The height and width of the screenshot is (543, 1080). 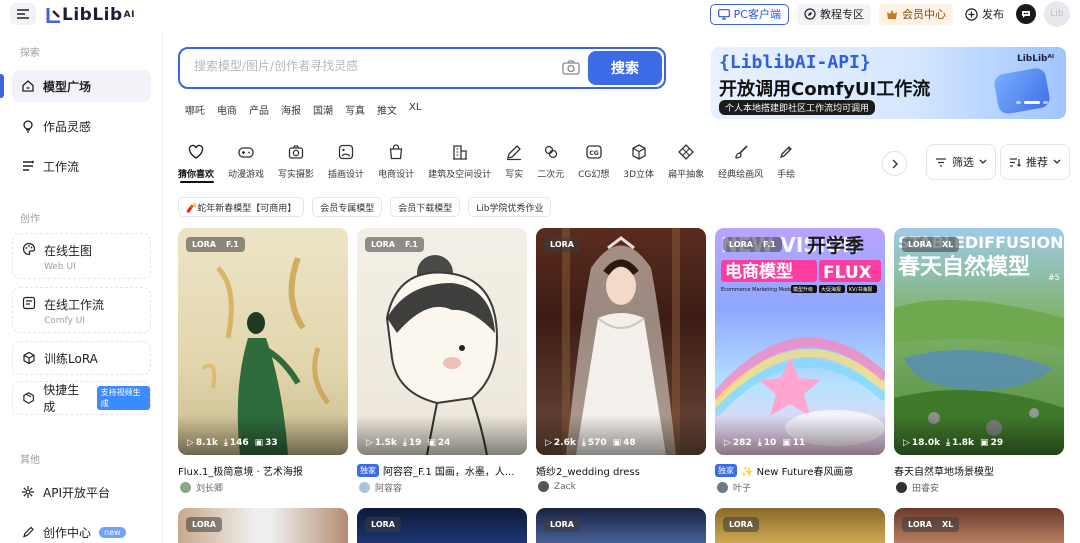 I want to click on card-stats: ▷ 282 ⤓ 10 ▣ 11, so click(x=764, y=443).